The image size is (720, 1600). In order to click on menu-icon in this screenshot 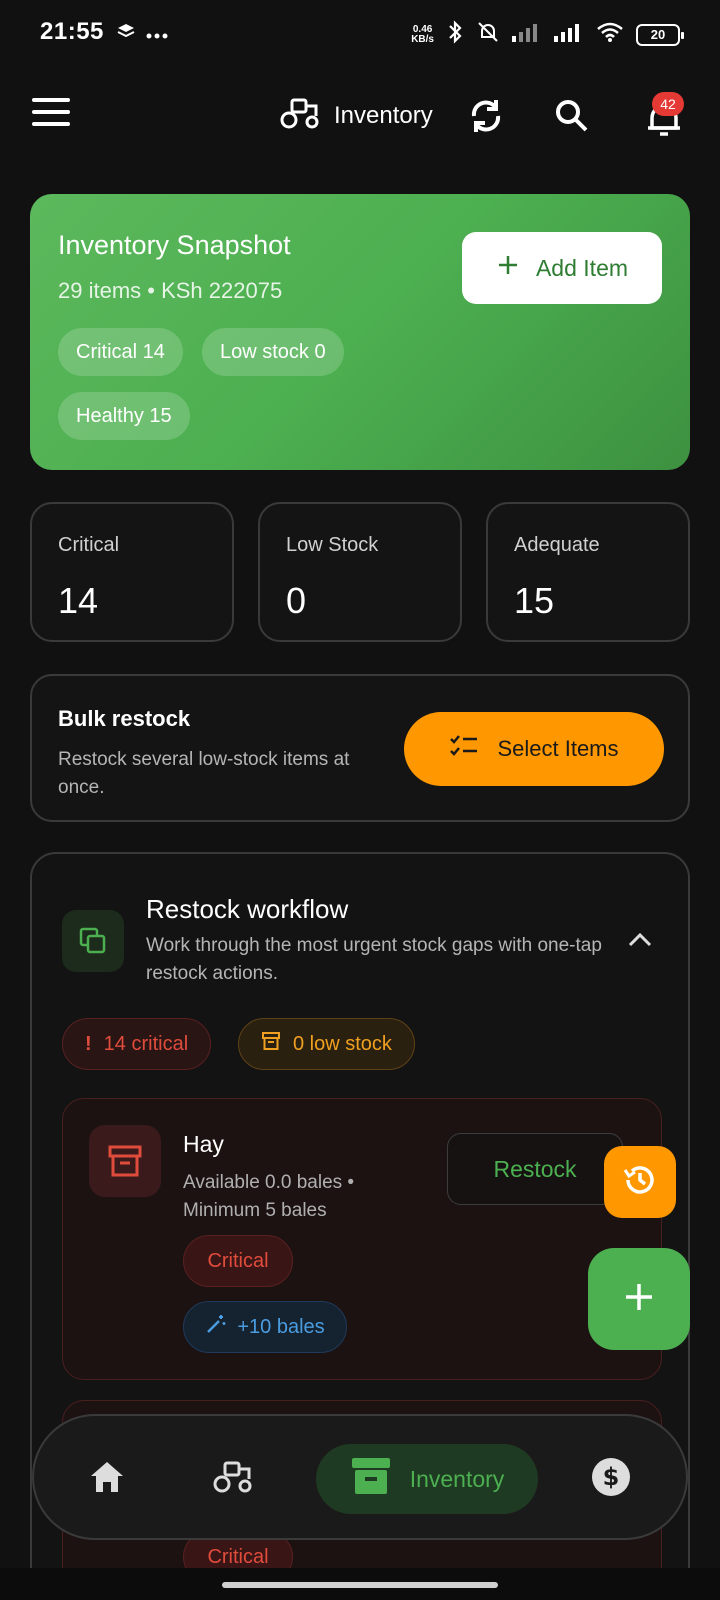, I will do `click(52, 116)`.